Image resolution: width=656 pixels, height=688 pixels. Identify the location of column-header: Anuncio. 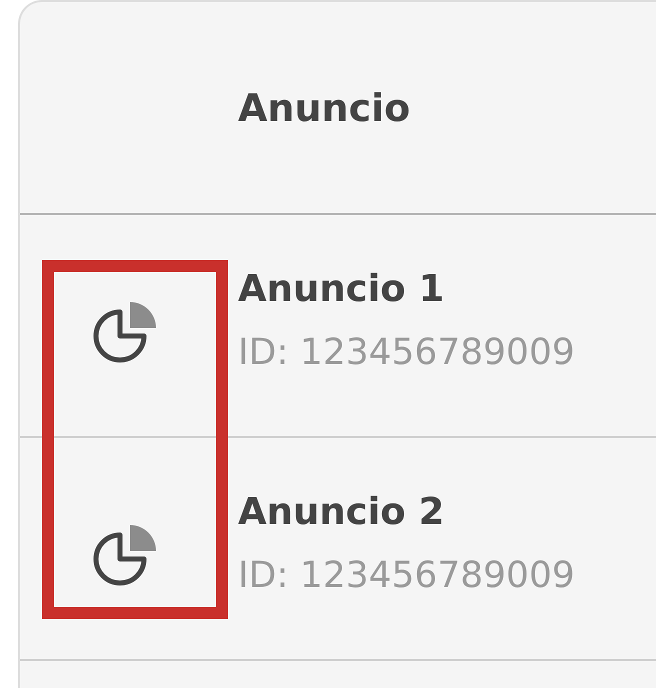
(324, 108).